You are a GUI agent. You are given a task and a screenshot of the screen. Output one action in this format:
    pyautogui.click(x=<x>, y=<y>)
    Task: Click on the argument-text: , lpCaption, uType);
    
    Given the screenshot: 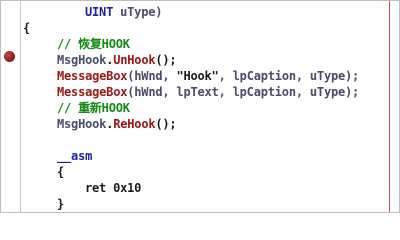 What is the action you would take?
    pyautogui.click(x=289, y=76)
    